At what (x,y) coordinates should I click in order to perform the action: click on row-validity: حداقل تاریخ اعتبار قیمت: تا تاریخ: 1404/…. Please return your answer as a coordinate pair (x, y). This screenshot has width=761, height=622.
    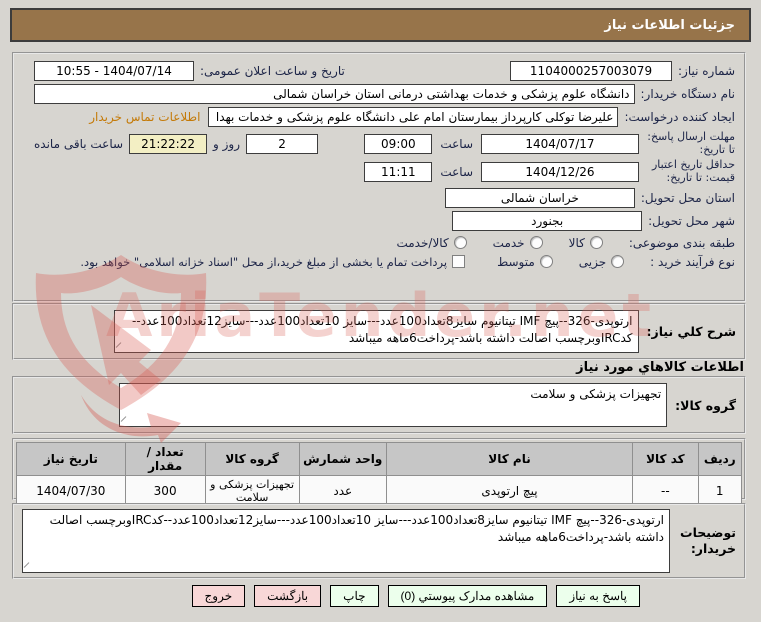
    Looking at the image, I should click on (384, 171).